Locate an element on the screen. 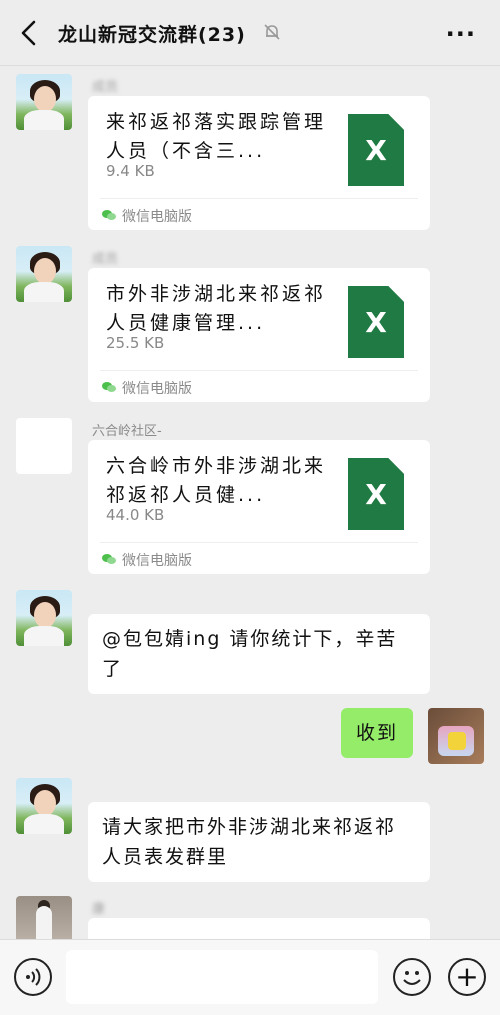 Image resolution: width=500 pixels, height=1015 pixels. file-message: 六合岭市外非涉湖北来祁返祁人员健... 44.0 KB X 微信电脑版 is located at coordinates (259, 507).